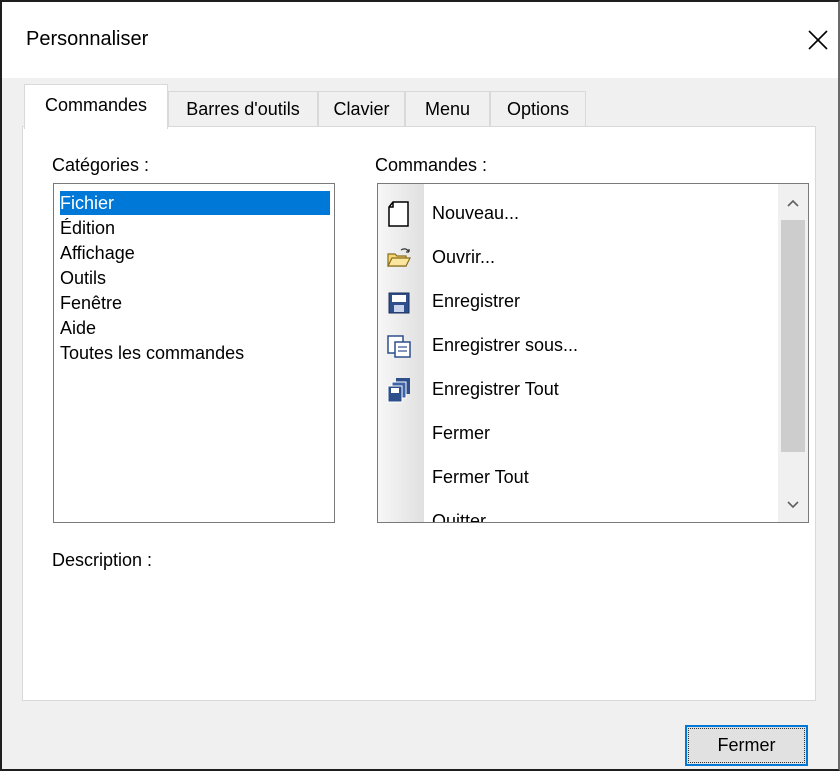 This screenshot has height=771, width=840. Describe the element at coordinates (398, 214) in the screenshot. I see `new-document-icon` at that location.